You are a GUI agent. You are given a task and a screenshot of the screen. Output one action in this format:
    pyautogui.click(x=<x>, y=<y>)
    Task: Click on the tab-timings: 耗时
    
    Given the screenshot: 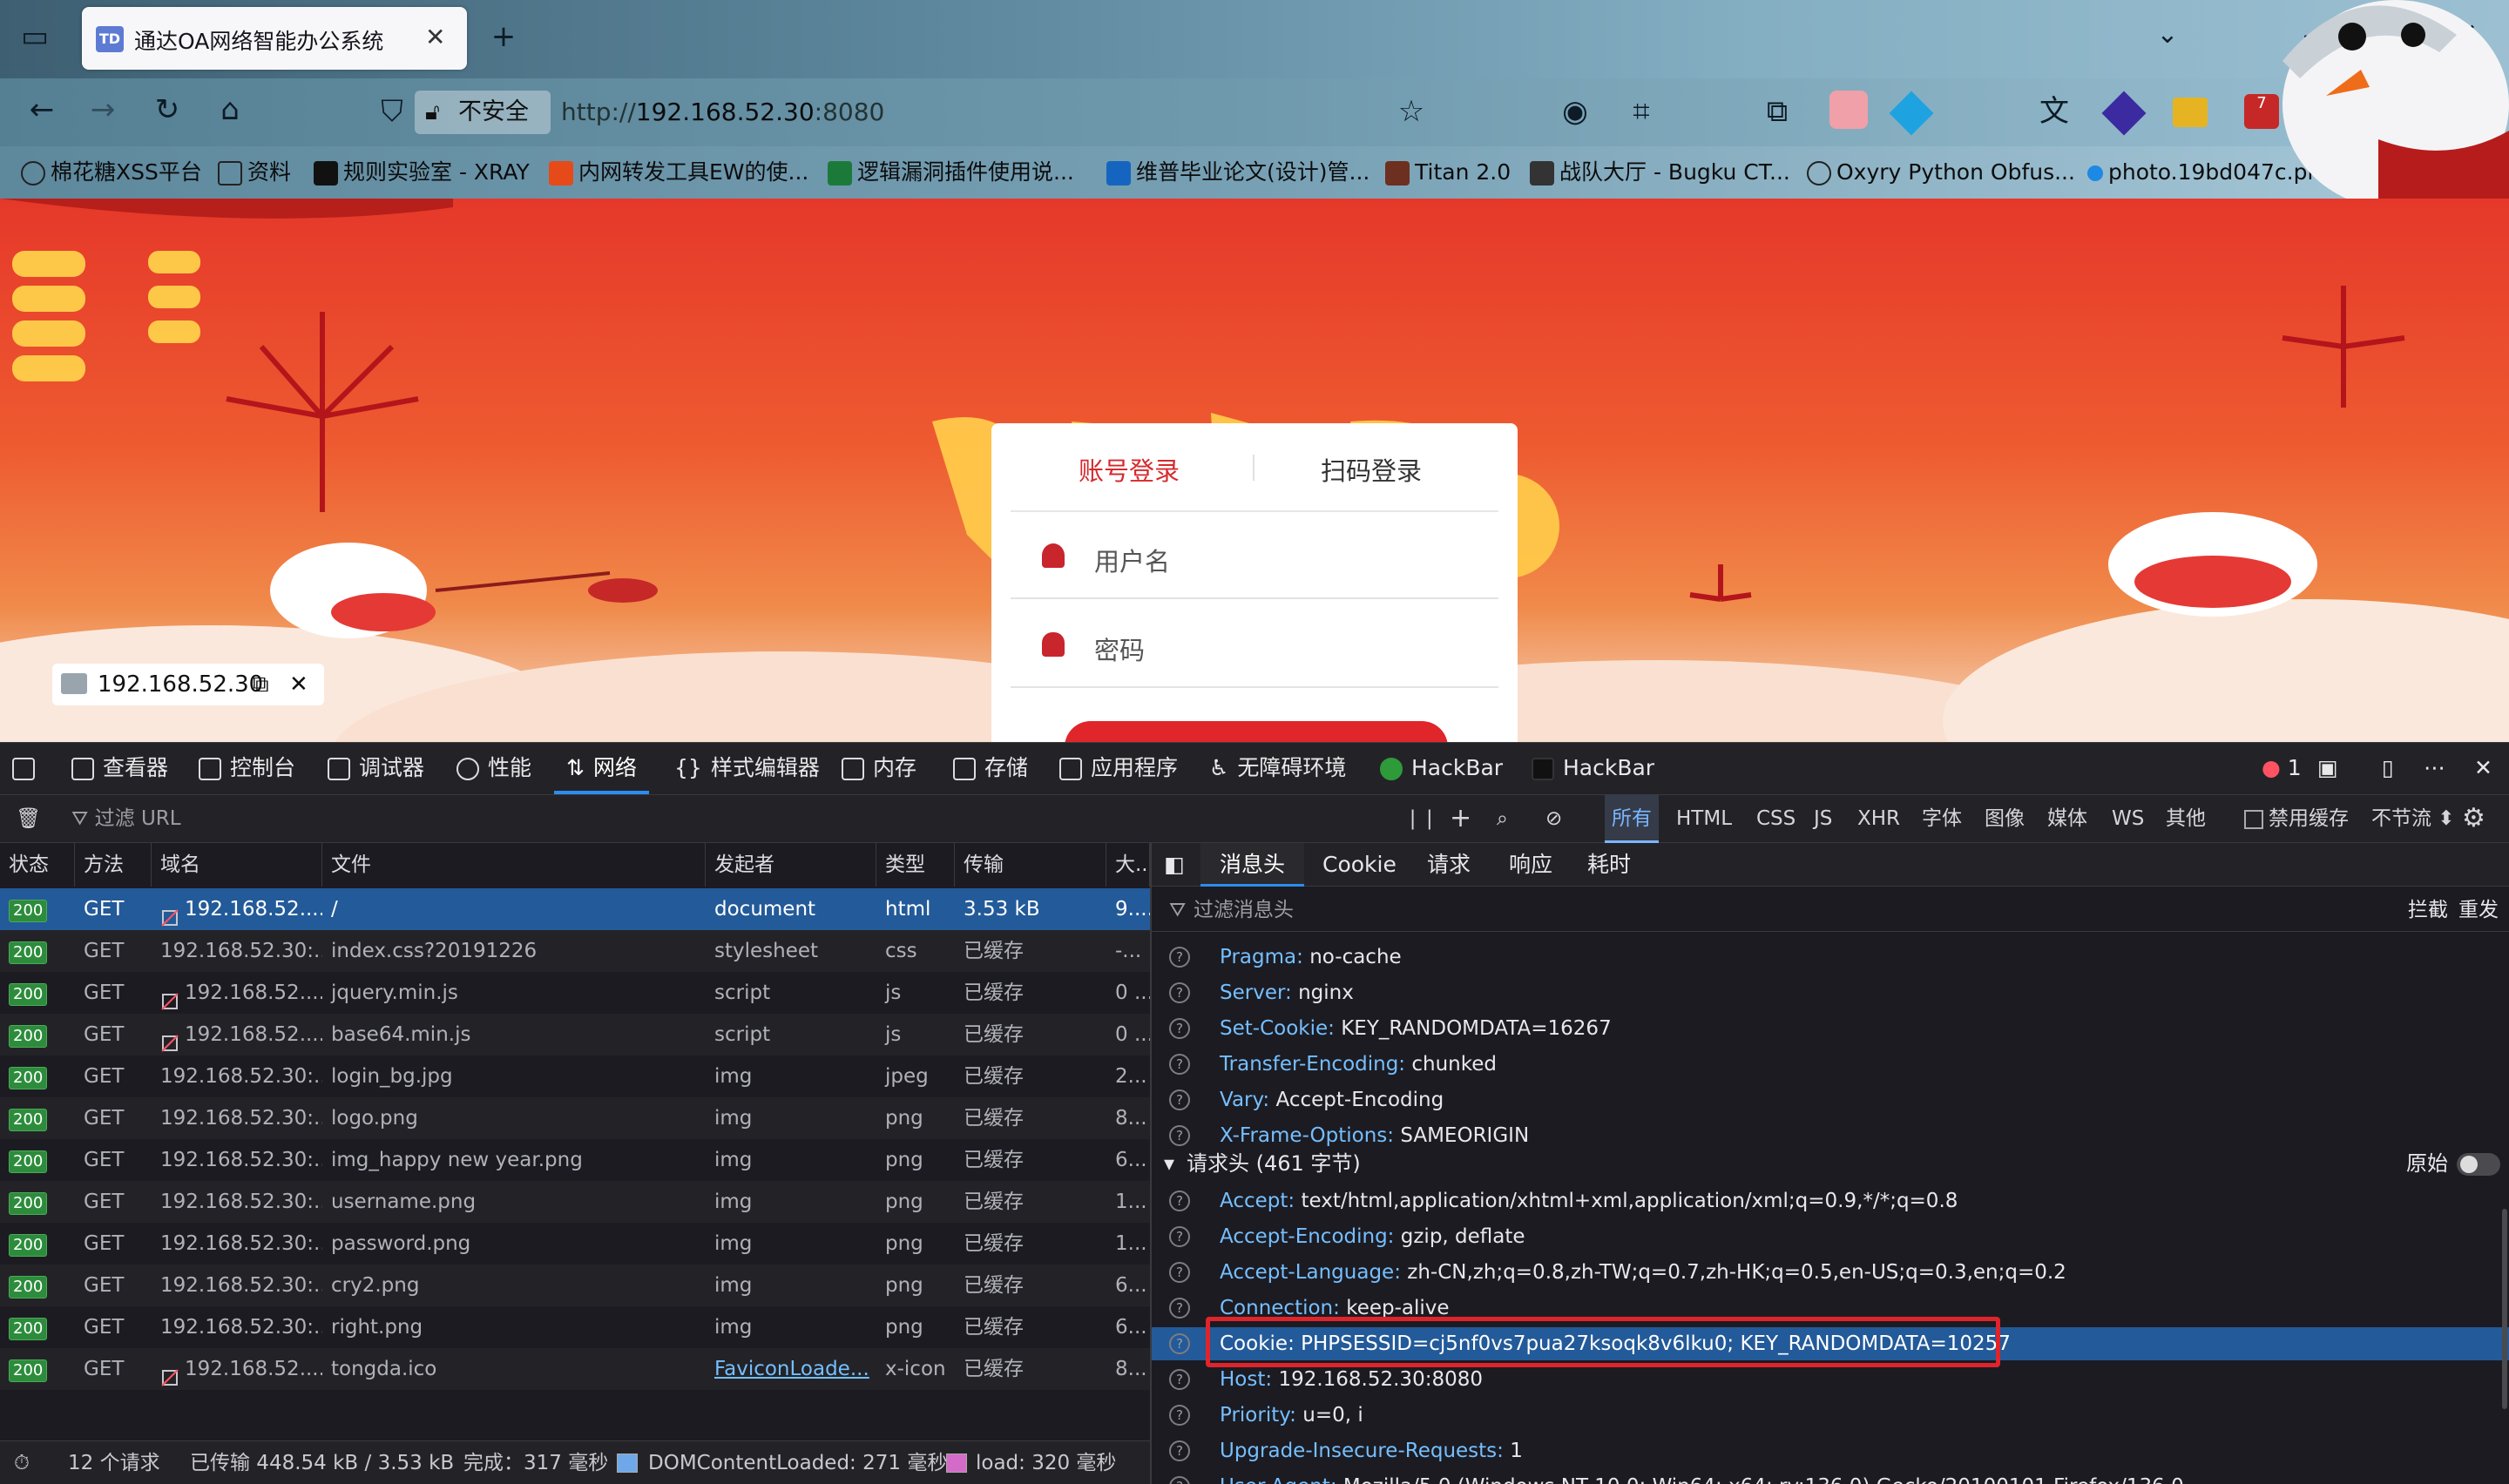 What is the action you would take?
    pyautogui.click(x=1609, y=865)
    